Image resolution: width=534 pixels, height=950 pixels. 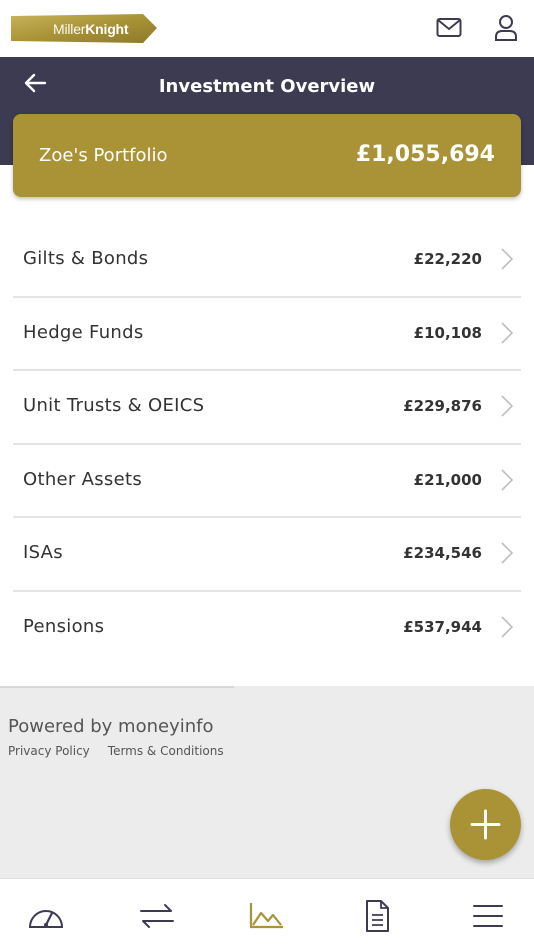 What do you see at coordinates (83, 332) in the screenshot?
I see `asset-label: Hedge Funds` at bounding box center [83, 332].